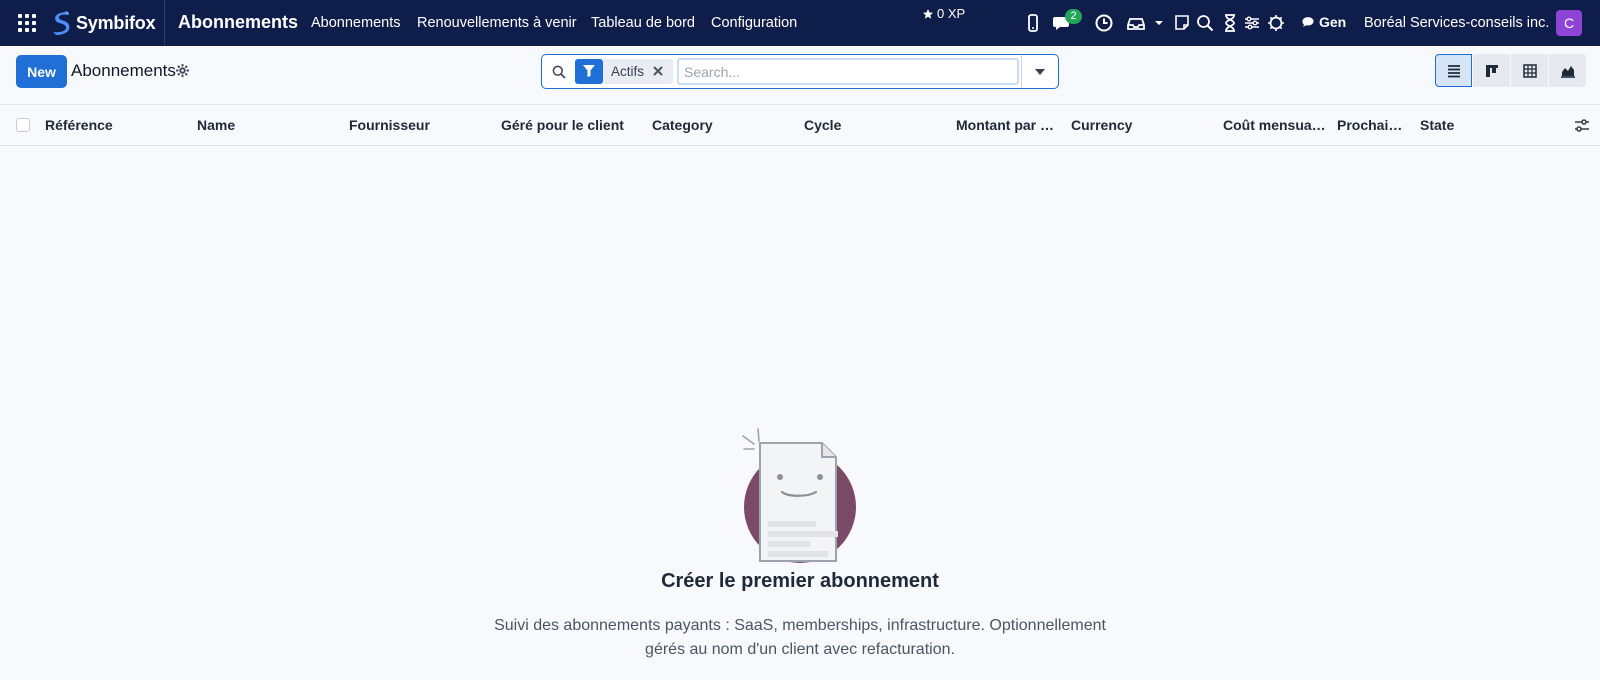  What do you see at coordinates (41, 71) in the screenshot?
I see `new-button: New` at bounding box center [41, 71].